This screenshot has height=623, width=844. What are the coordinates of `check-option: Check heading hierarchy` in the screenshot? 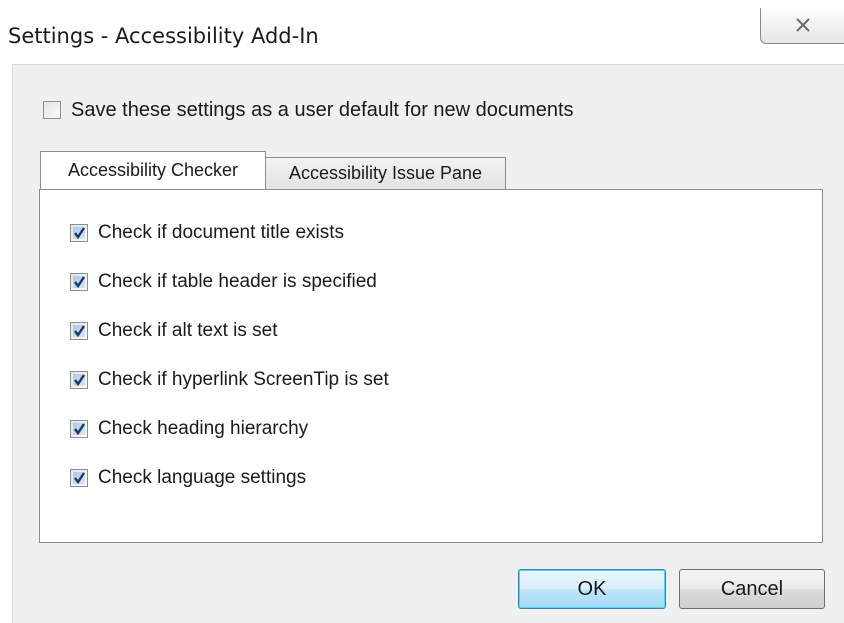 It's located at (229, 440).